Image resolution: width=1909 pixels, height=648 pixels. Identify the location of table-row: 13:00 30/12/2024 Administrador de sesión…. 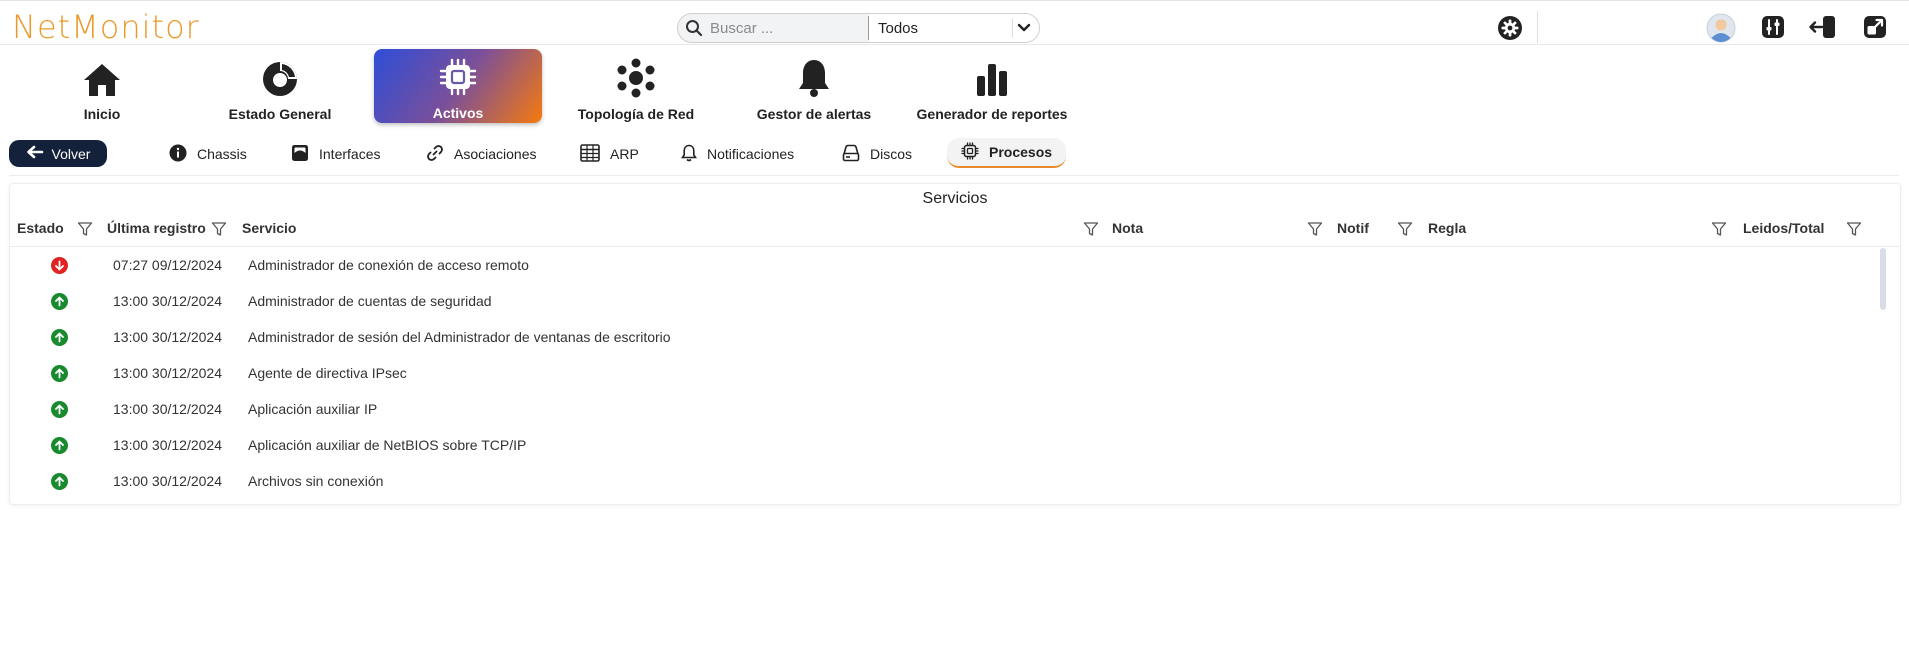
(945, 337).